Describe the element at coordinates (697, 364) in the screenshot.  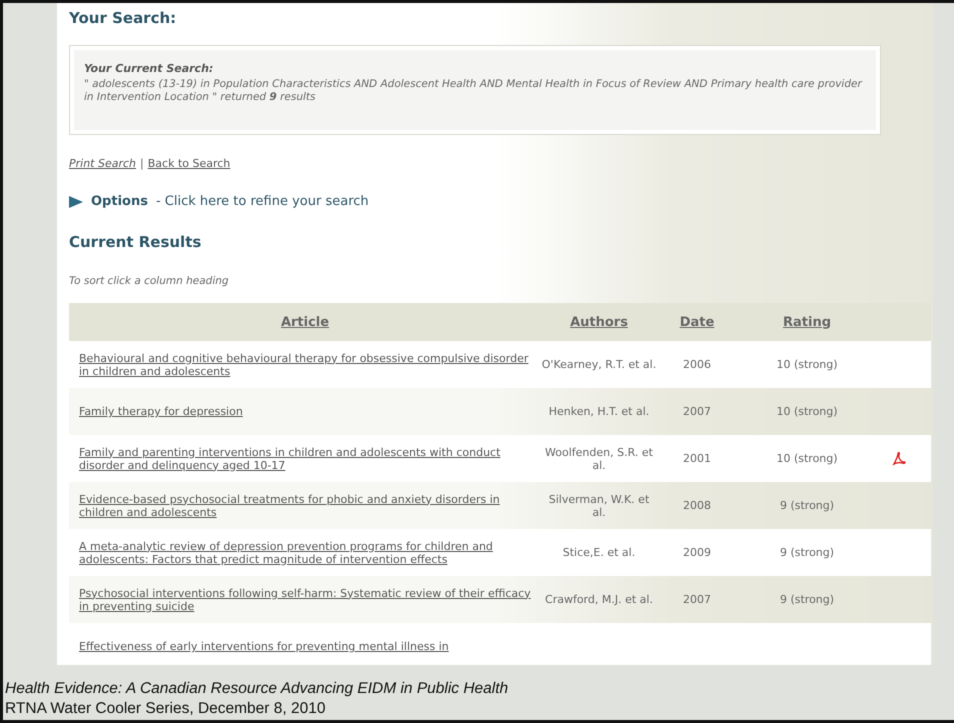
I see `date-cell-text: 2006` at that location.